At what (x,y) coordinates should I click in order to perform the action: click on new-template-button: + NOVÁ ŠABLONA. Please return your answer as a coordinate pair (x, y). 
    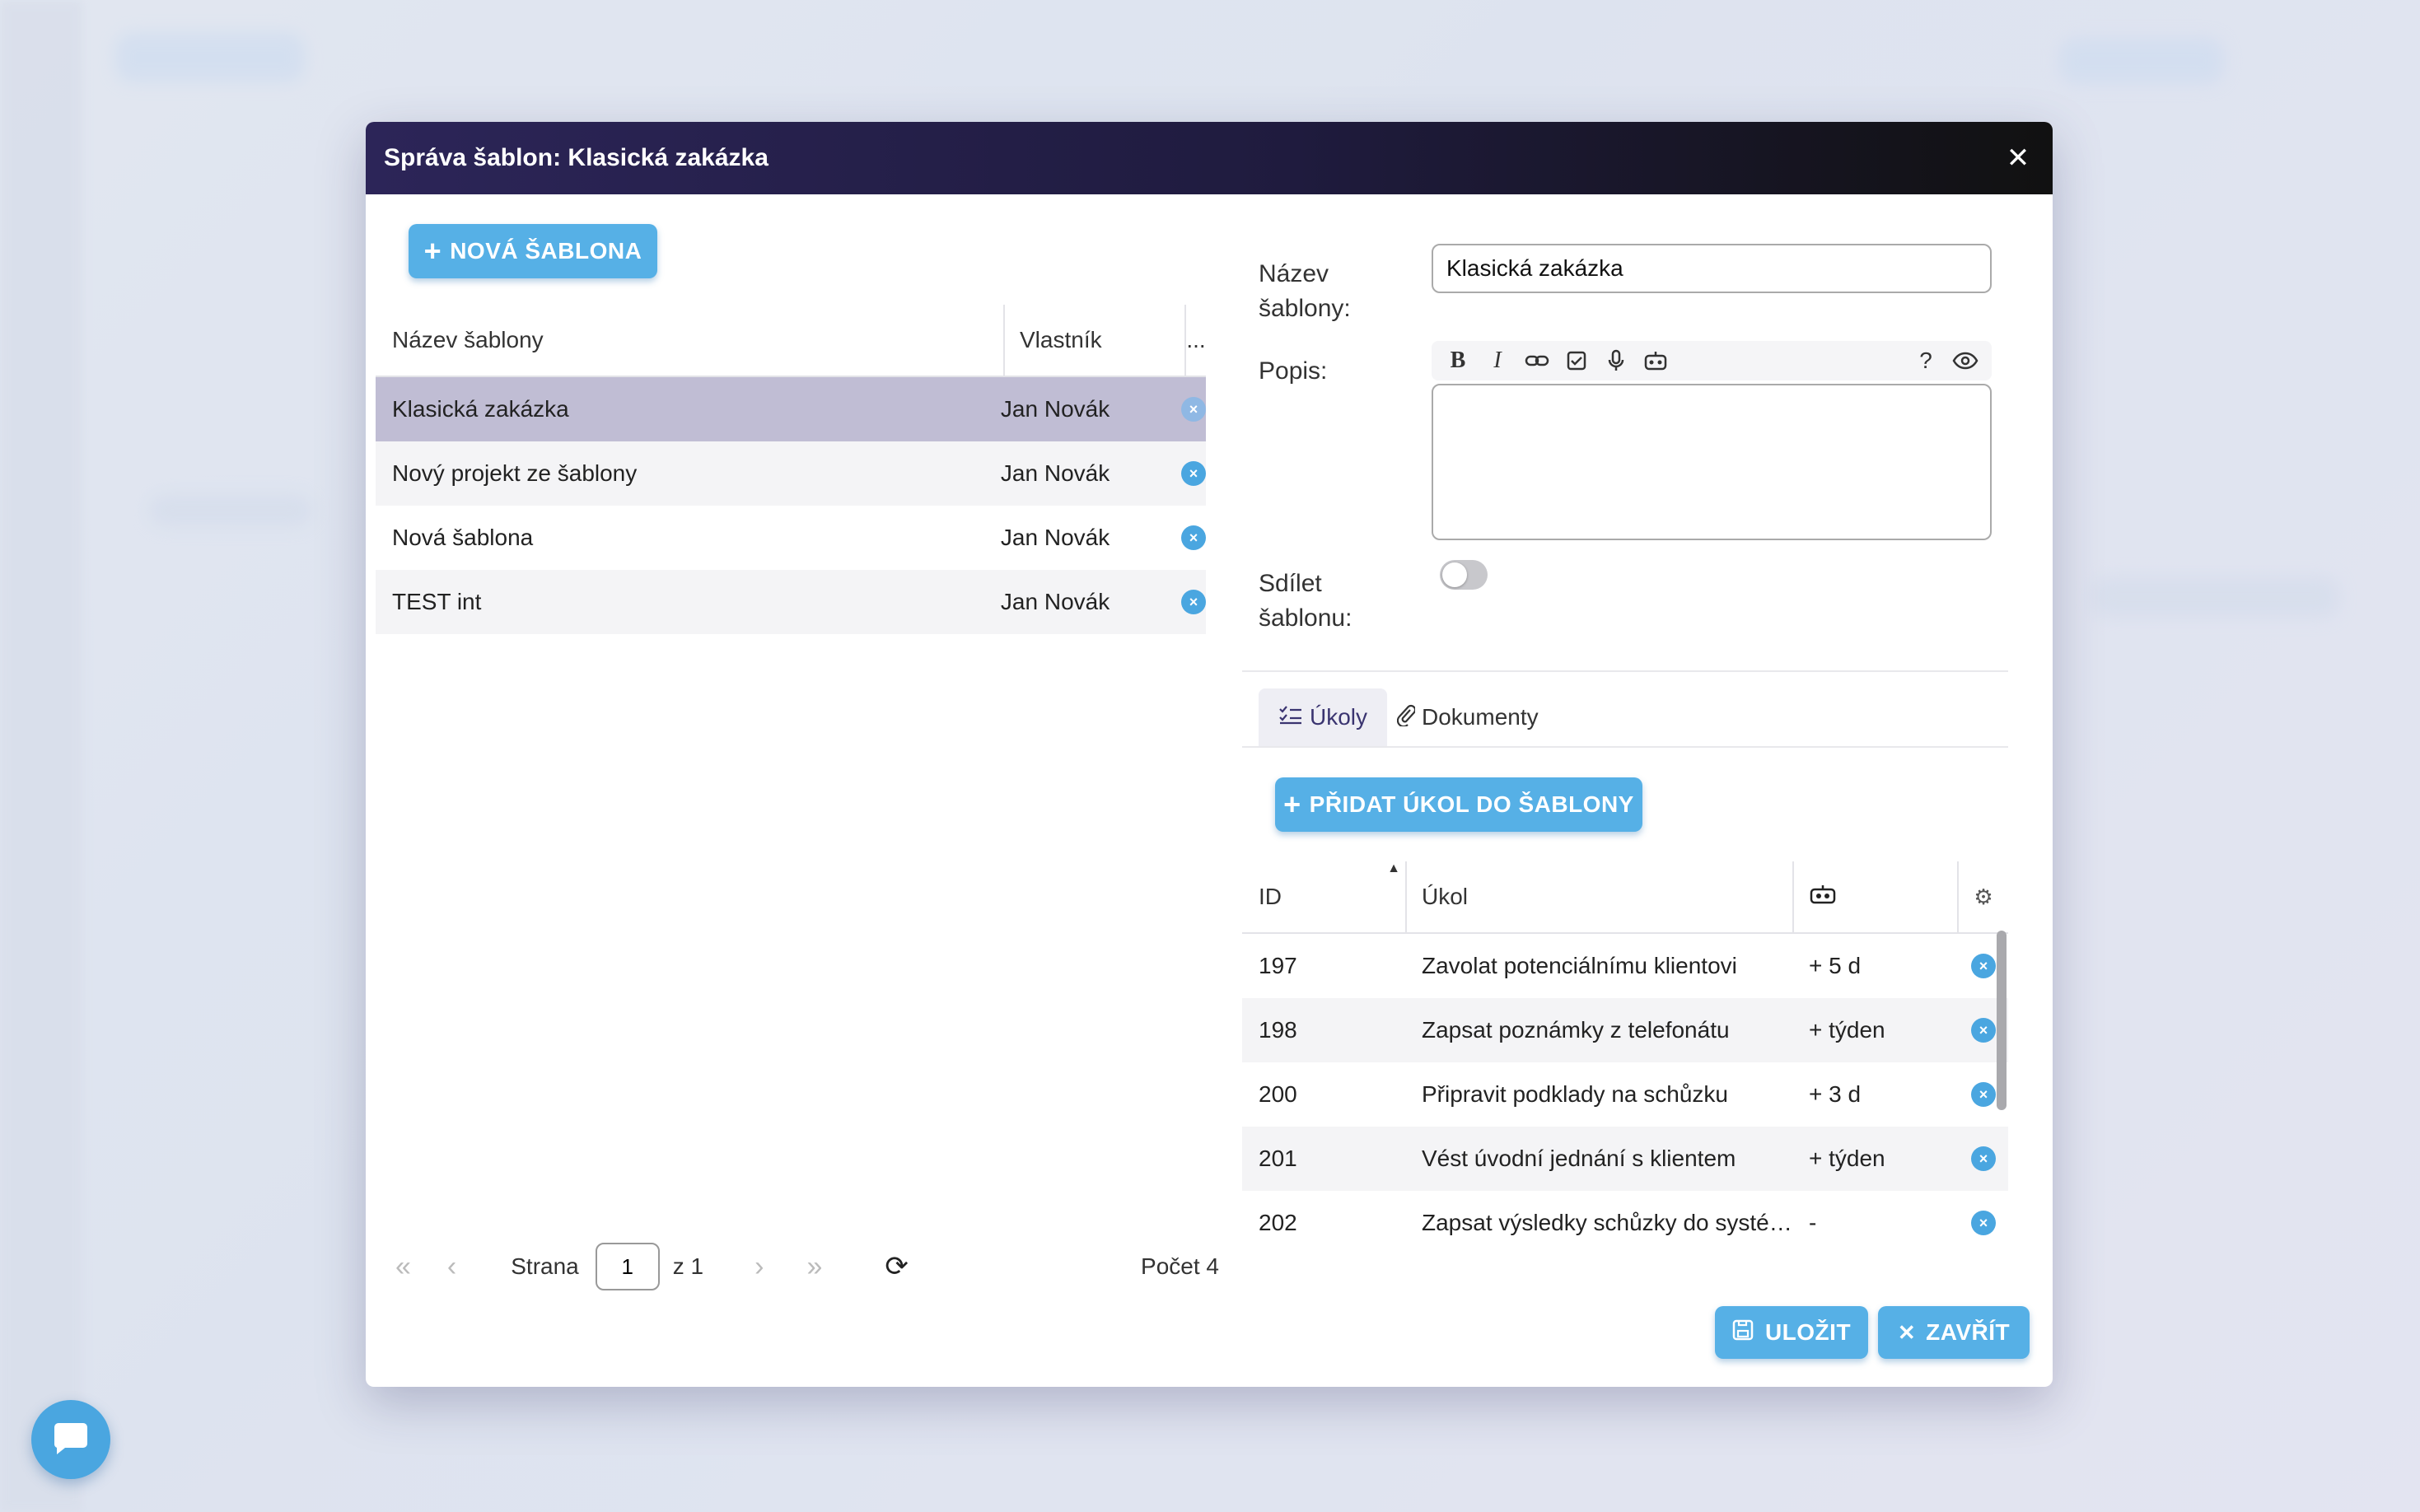
    Looking at the image, I should click on (533, 251).